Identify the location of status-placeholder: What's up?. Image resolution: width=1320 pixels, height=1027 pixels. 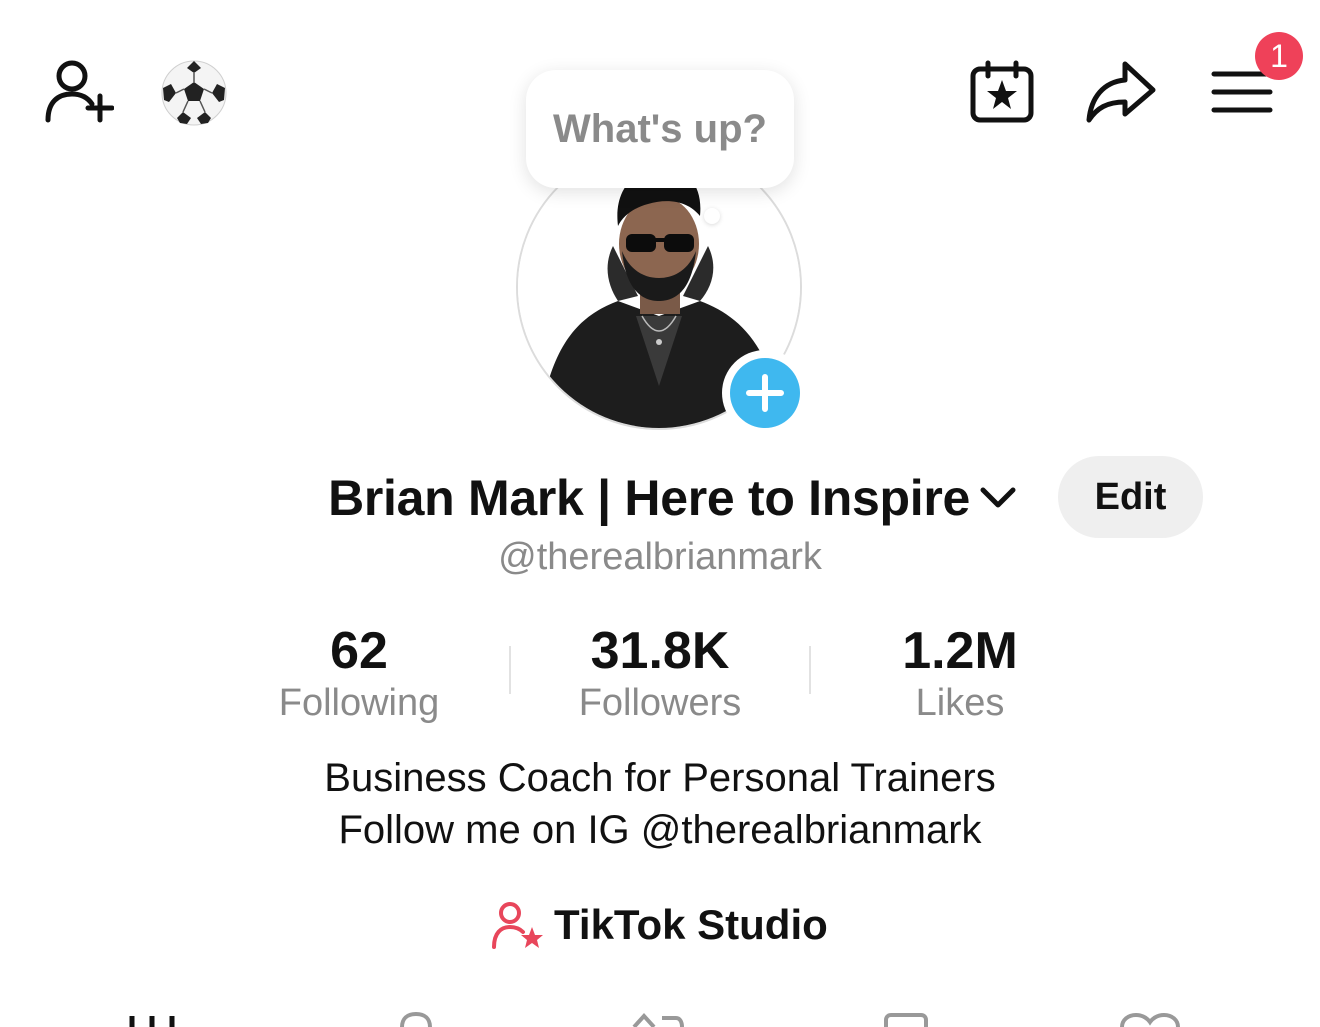
(660, 128).